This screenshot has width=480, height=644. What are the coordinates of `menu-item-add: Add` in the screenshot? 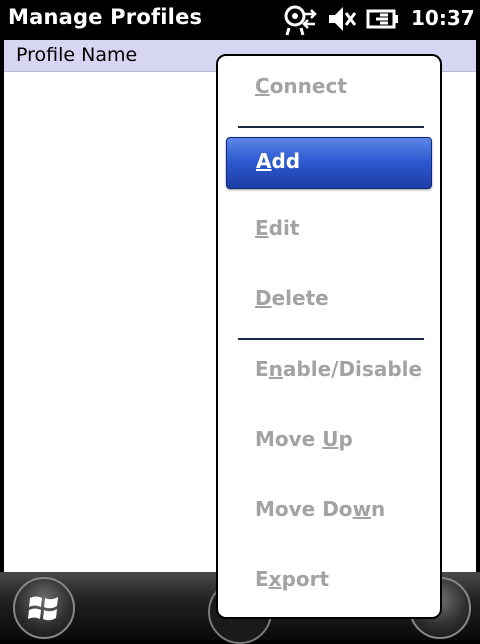 It's located at (329, 163).